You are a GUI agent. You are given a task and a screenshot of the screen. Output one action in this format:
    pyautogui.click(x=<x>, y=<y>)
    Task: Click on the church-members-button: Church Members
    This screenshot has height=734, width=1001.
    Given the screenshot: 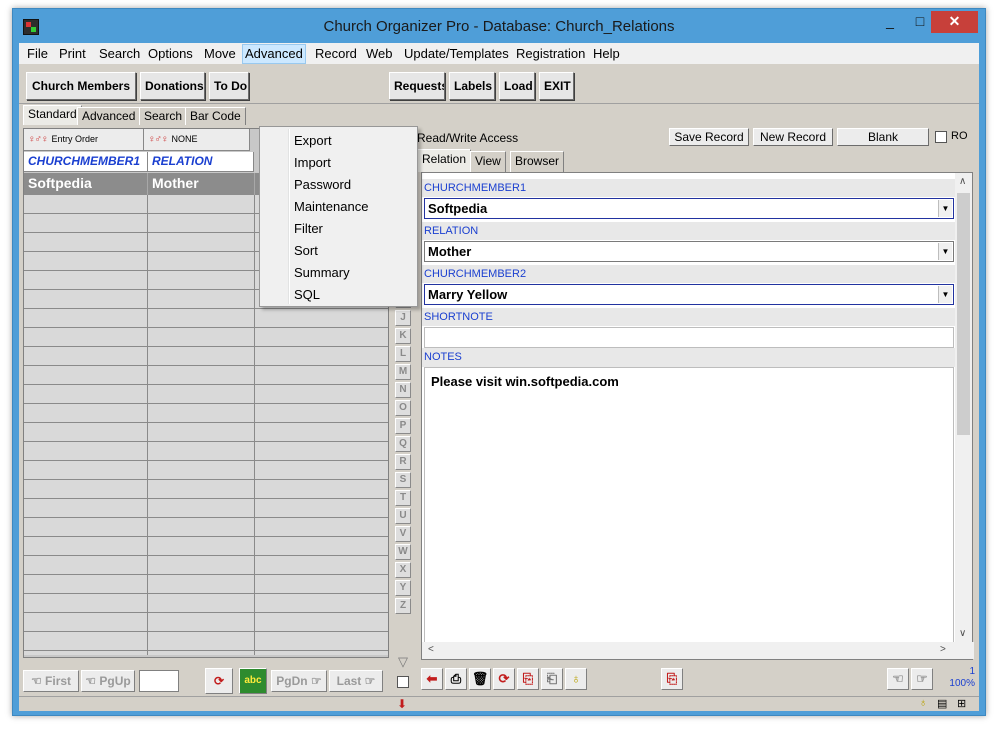 What is the action you would take?
    pyautogui.click(x=81, y=86)
    